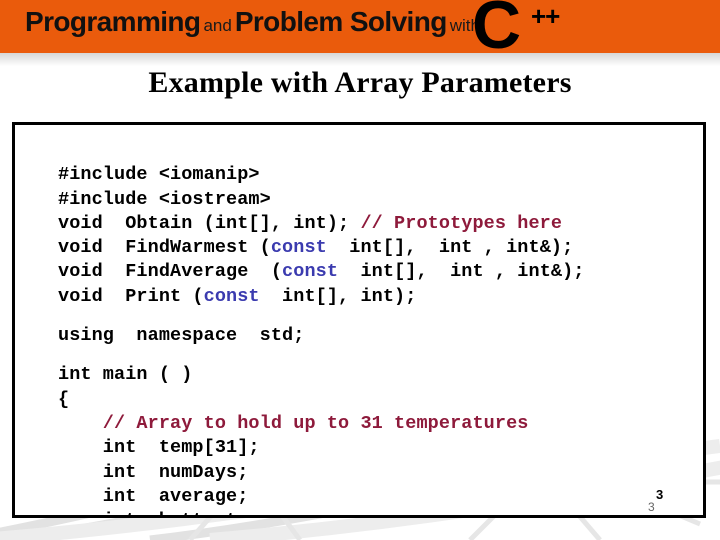  I want to click on code-line: int average;, so click(321, 497).